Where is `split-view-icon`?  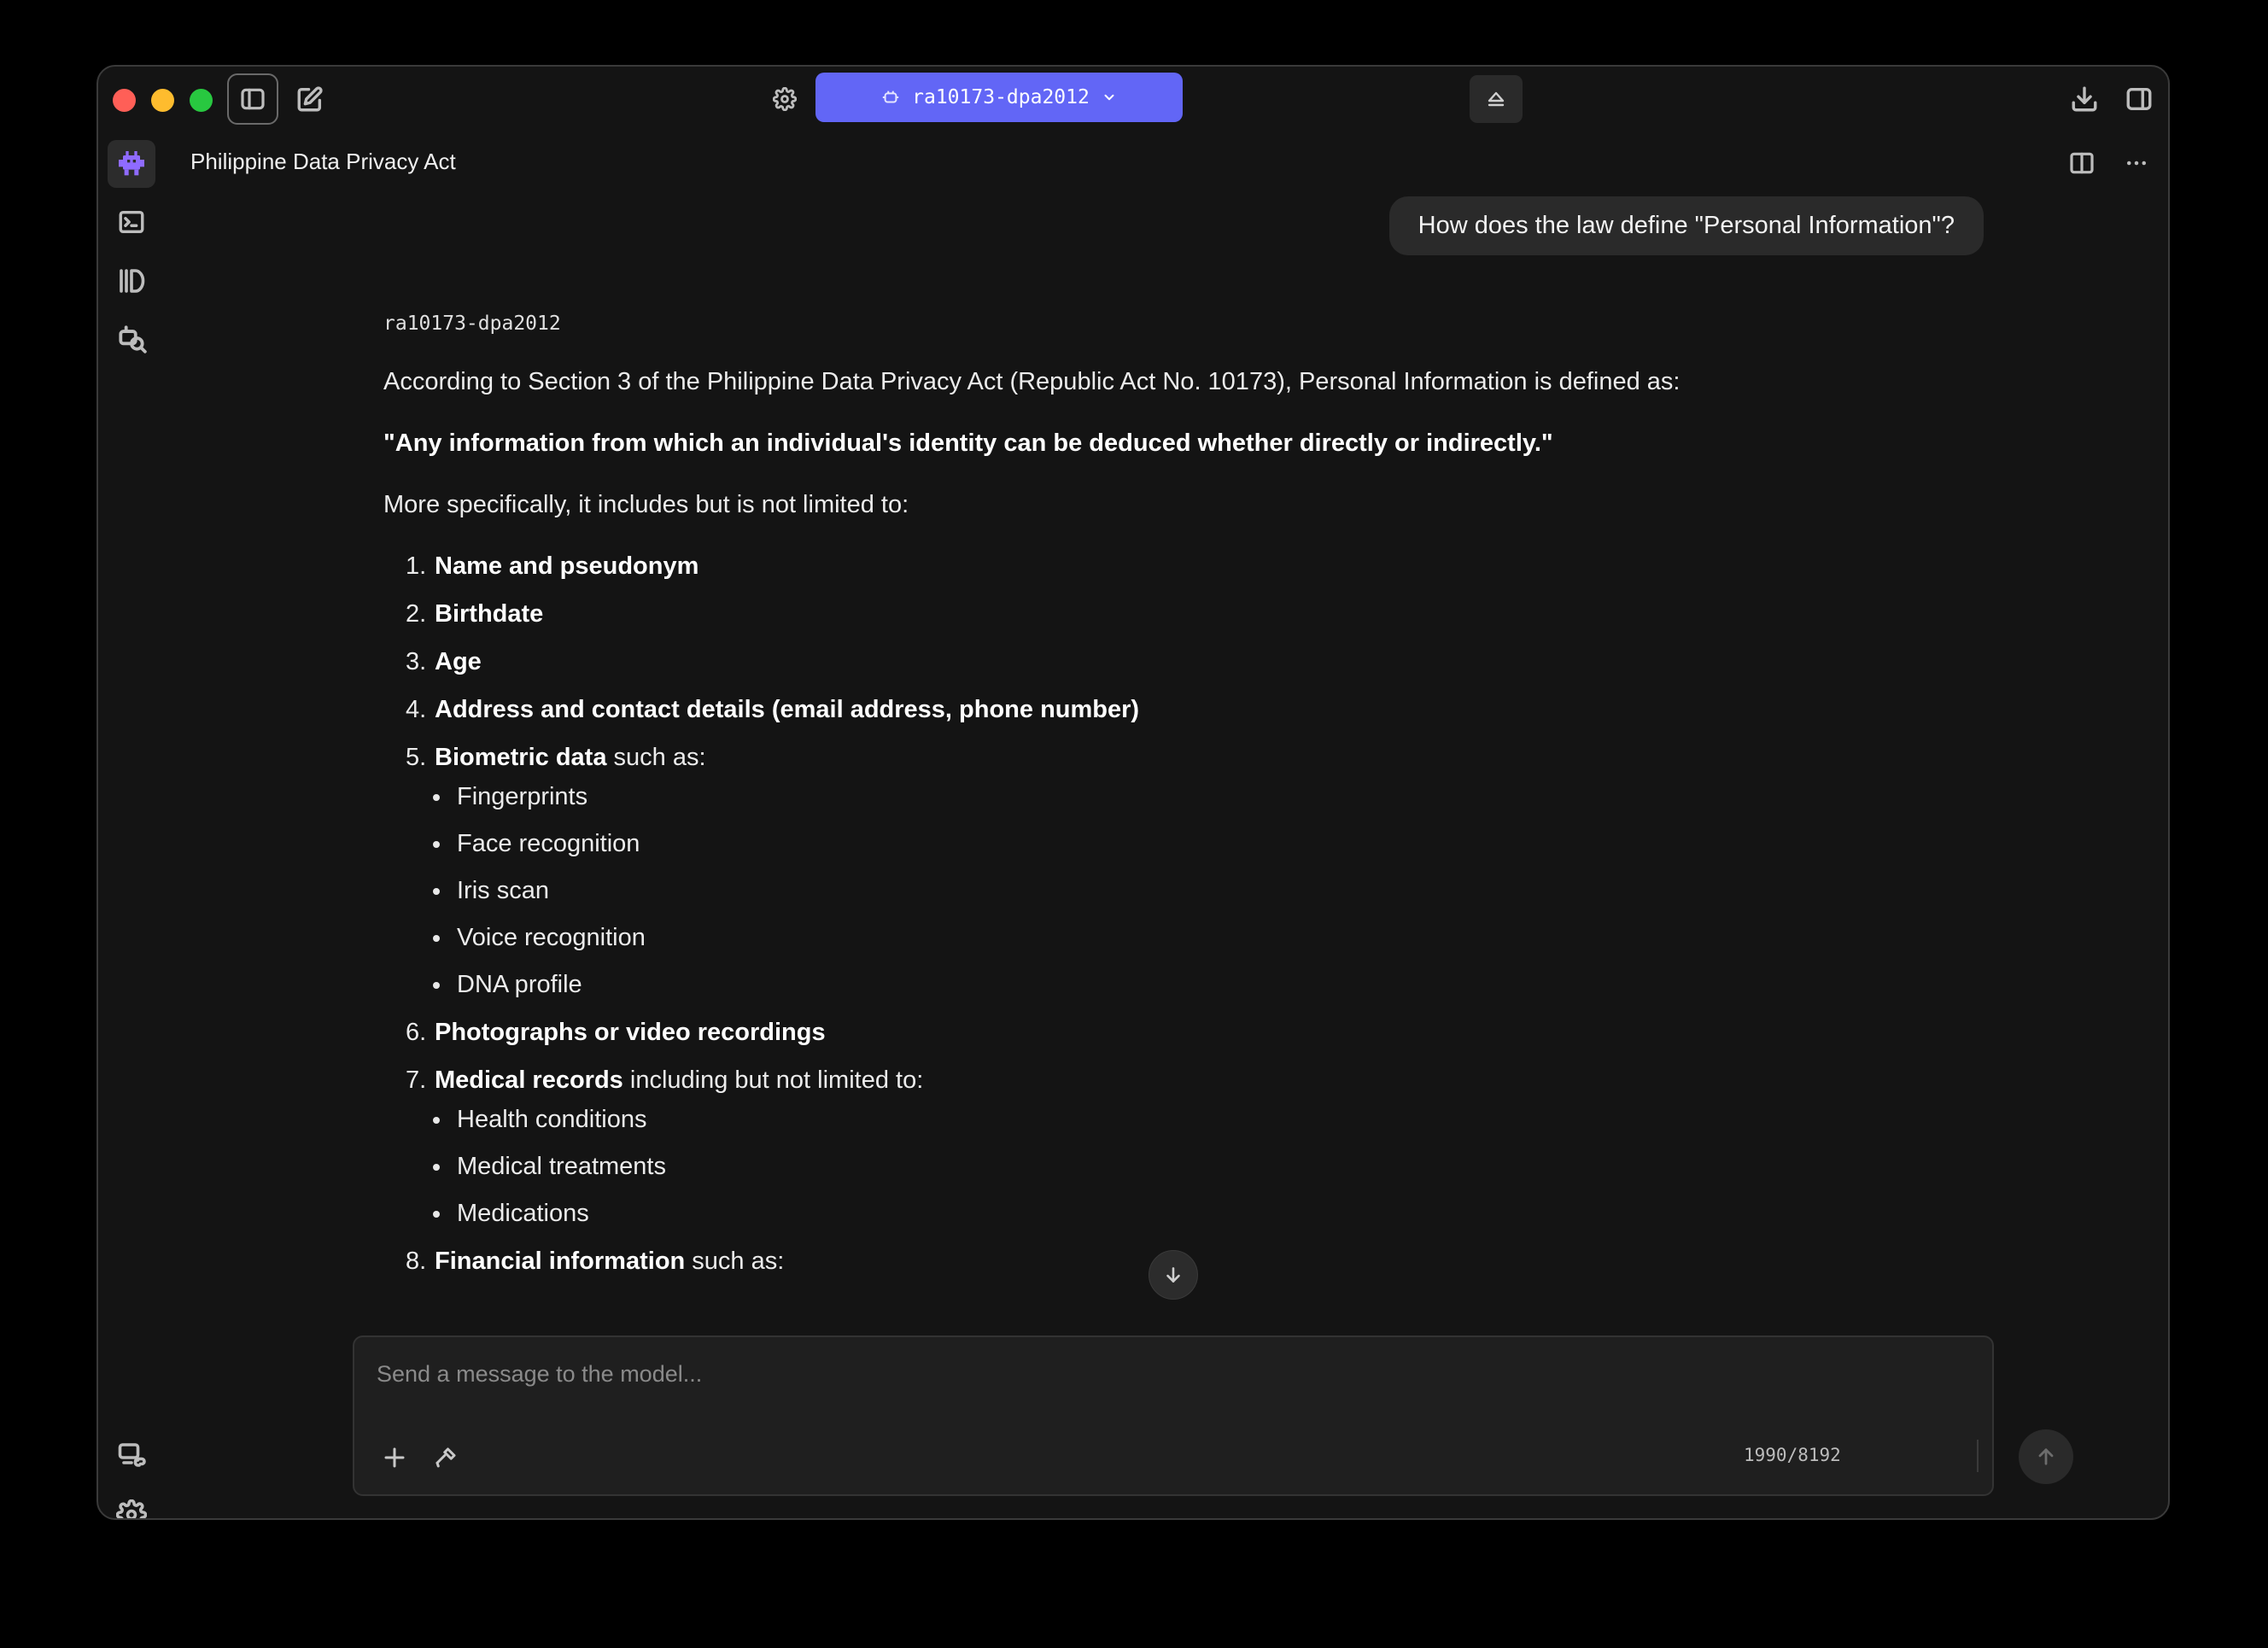
split-view-icon is located at coordinates (2082, 163).